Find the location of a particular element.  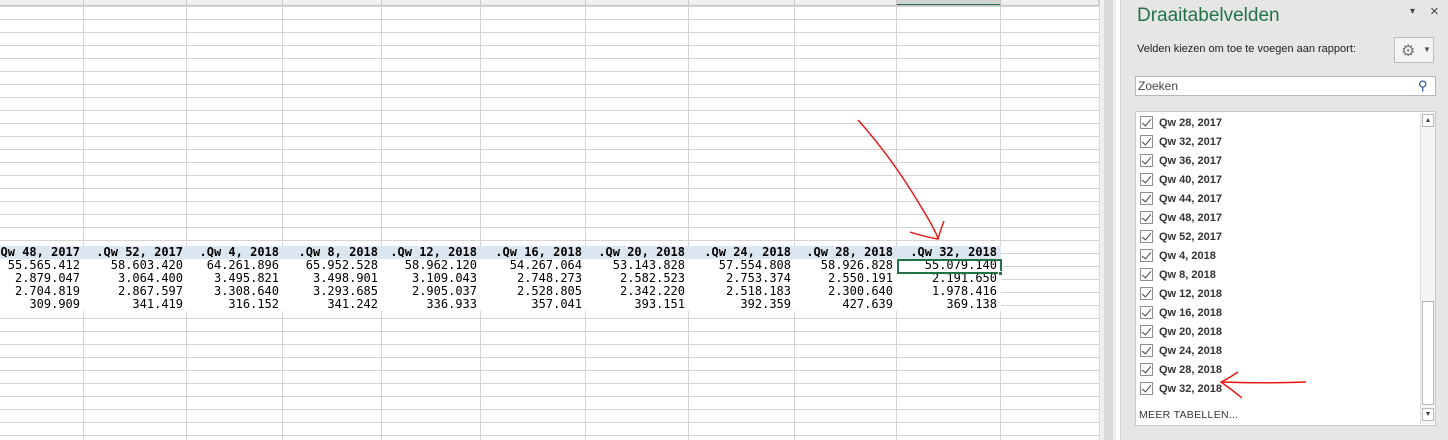

search-input is located at coordinates (1273, 86).